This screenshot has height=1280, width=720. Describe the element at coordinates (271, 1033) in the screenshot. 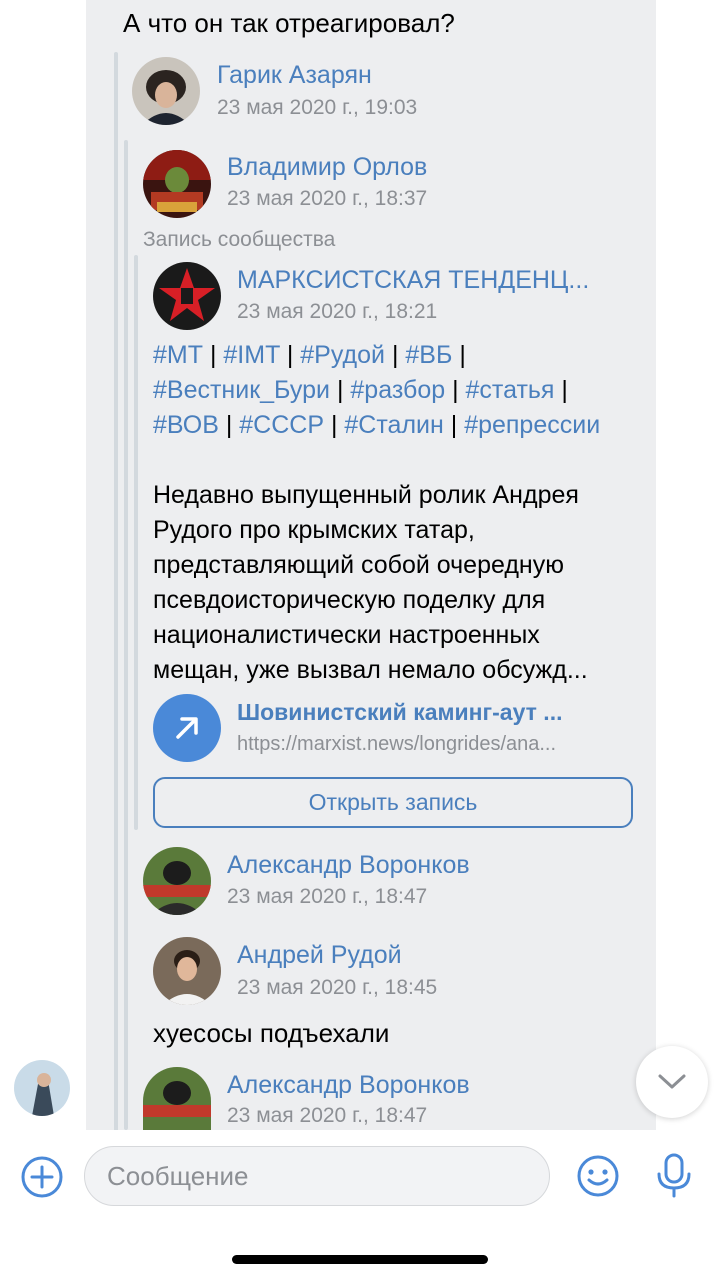

I see `reply-text: хуесосы подъехали` at that location.